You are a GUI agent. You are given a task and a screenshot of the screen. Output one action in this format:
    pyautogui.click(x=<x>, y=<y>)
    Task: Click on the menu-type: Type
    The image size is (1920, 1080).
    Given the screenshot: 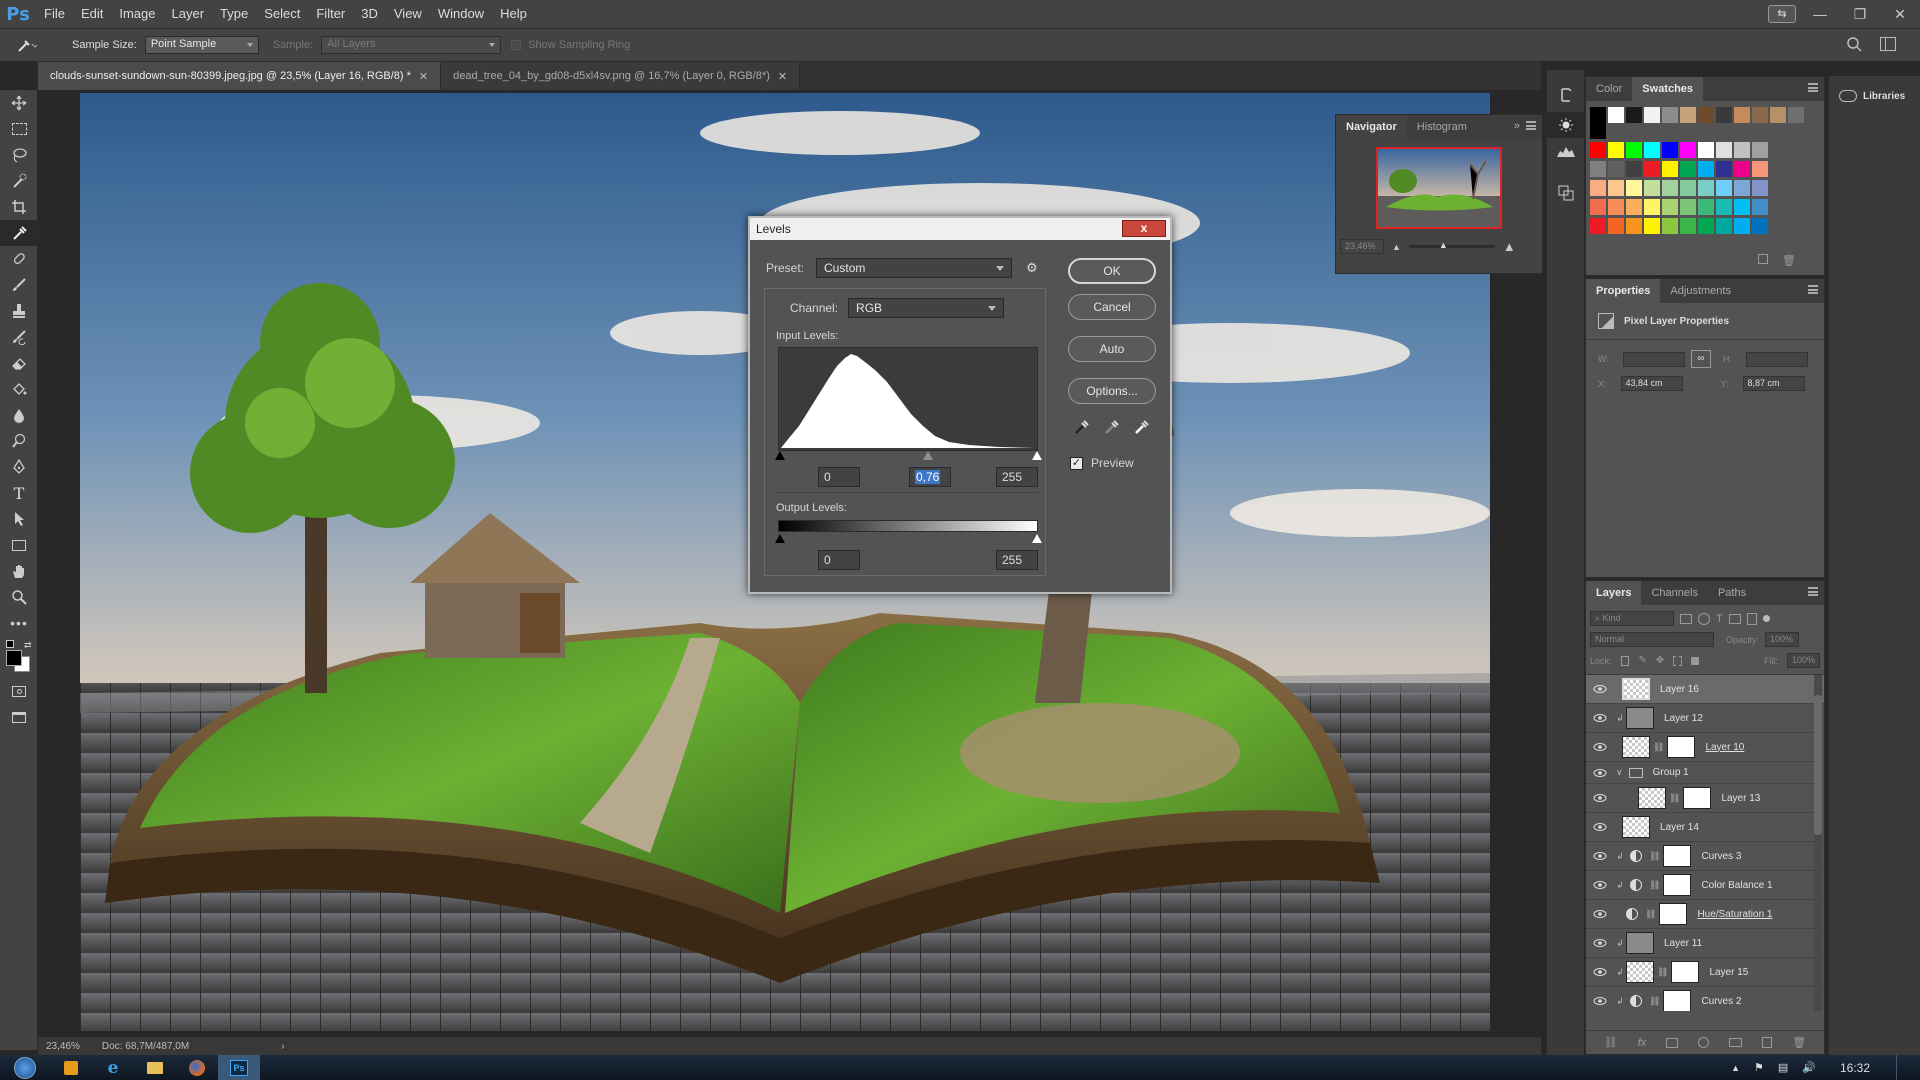 What is the action you would take?
    pyautogui.click(x=234, y=14)
    